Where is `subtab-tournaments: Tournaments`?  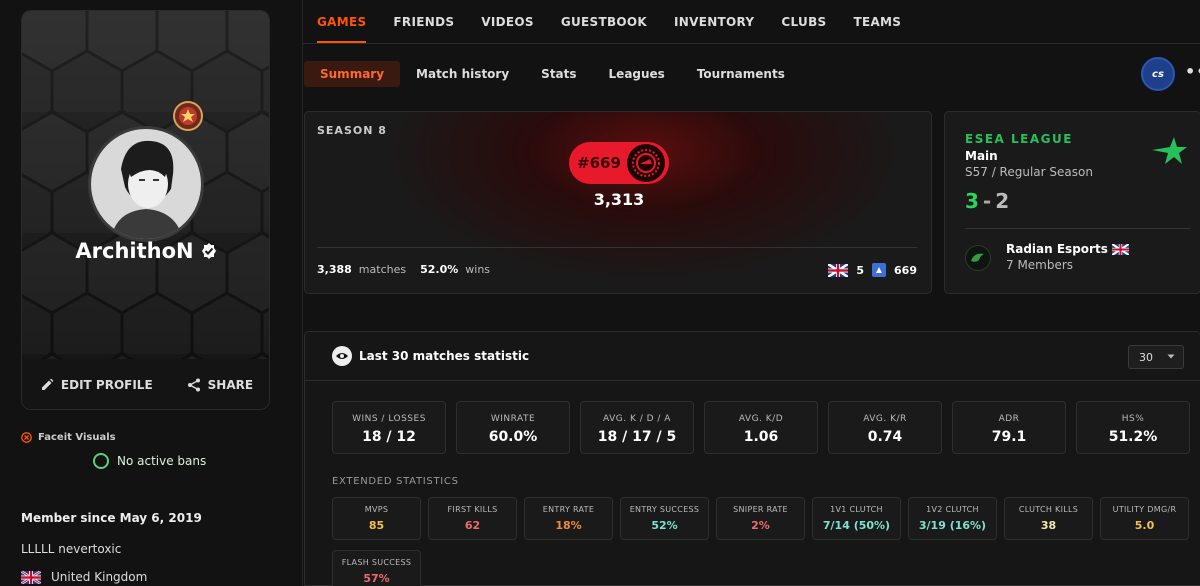 subtab-tournaments: Tournaments is located at coordinates (741, 74).